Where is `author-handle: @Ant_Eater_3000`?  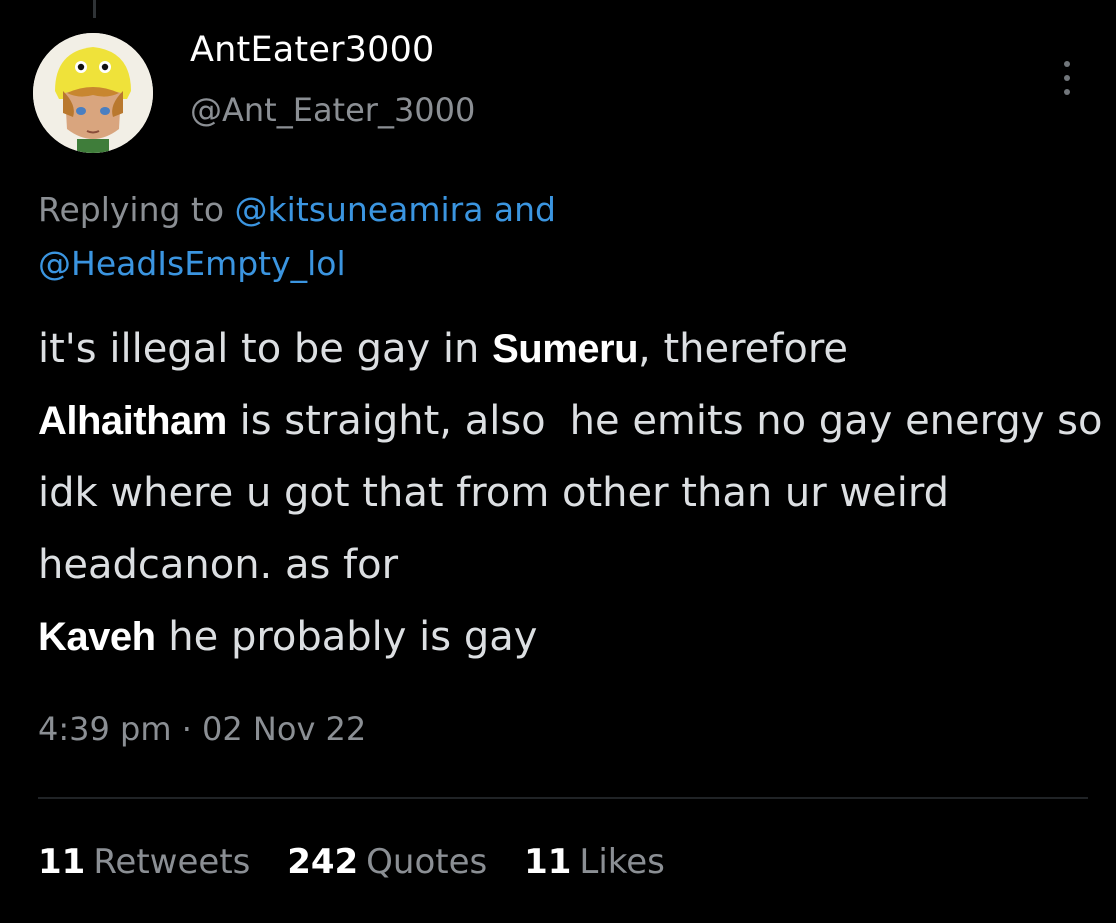 author-handle: @Ant_Eater_3000 is located at coordinates (332, 110).